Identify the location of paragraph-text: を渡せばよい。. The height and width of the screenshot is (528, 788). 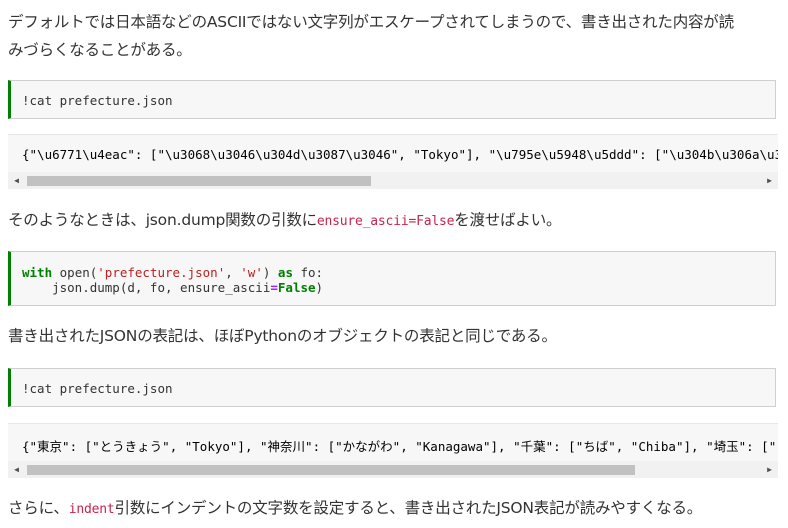
(508, 220).